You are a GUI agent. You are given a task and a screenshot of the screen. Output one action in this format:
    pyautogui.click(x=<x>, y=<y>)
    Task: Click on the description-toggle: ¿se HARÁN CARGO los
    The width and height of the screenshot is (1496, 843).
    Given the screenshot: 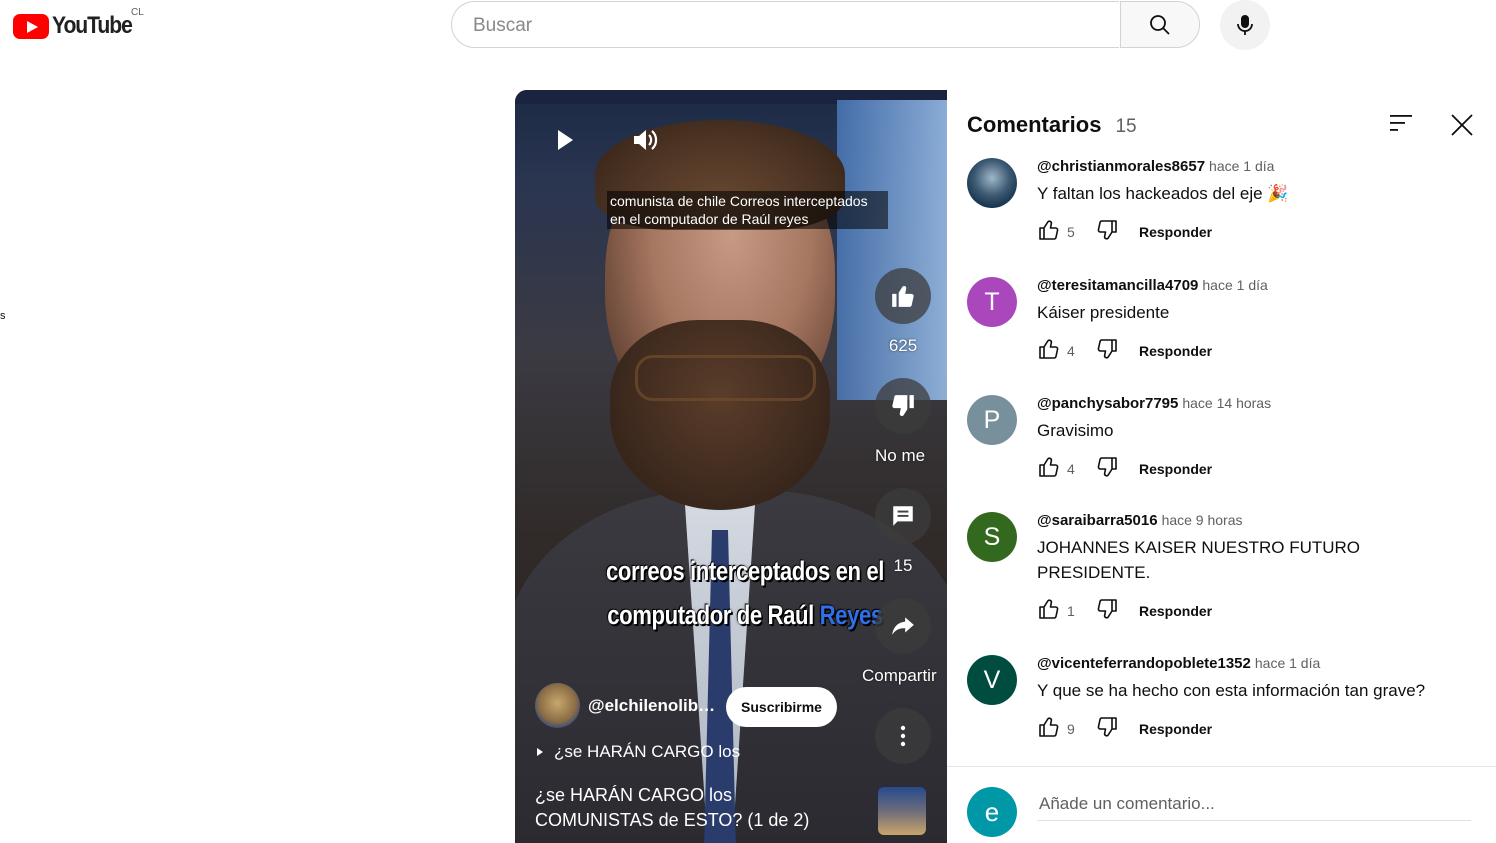 What is the action you would take?
    pyautogui.click(x=638, y=752)
    